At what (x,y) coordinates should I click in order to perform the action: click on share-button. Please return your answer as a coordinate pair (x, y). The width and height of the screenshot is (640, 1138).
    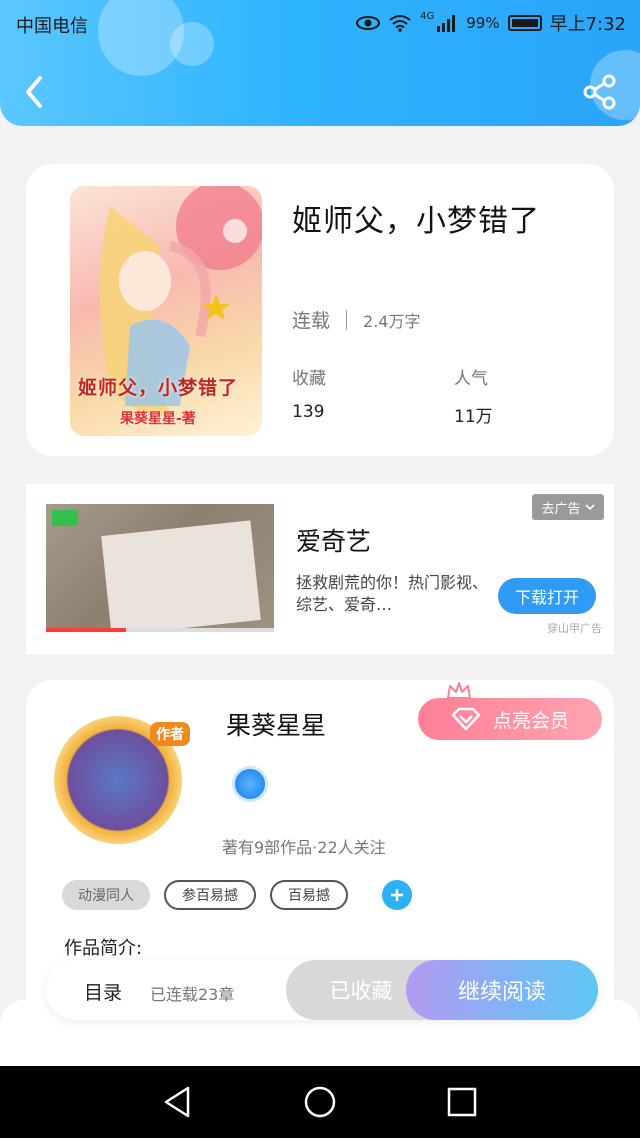
    Looking at the image, I should click on (600, 92).